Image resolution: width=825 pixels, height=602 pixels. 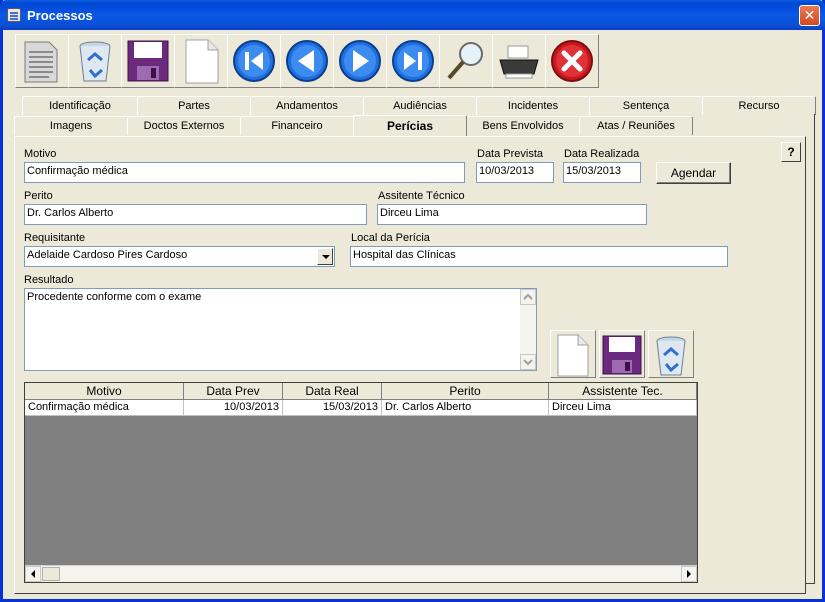 I want to click on scroll-left-icon, so click(x=33, y=574).